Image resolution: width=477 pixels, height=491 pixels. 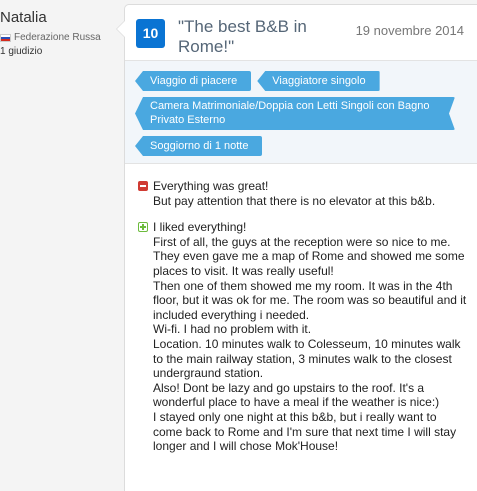 What do you see at coordinates (409, 30) in the screenshot?
I see `review-date: 19 novembre 2014` at bounding box center [409, 30].